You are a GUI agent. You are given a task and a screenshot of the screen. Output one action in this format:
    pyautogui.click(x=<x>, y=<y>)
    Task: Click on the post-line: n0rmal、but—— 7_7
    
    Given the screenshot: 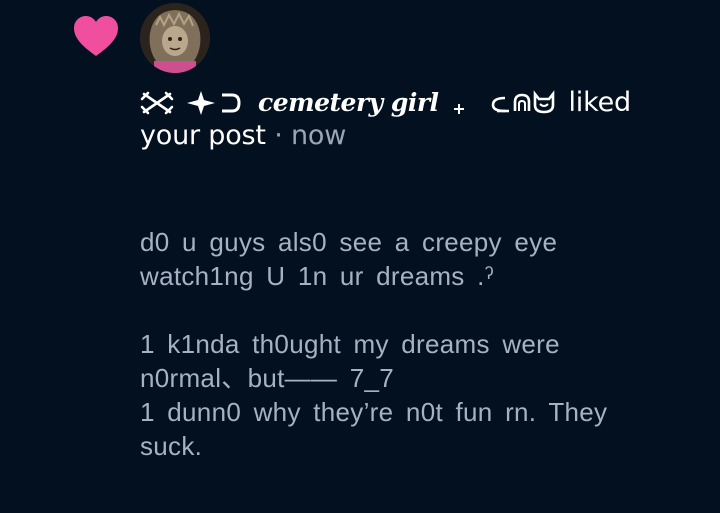 What is the action you would take?
    pyautogui.click(x=267, y=378)
    